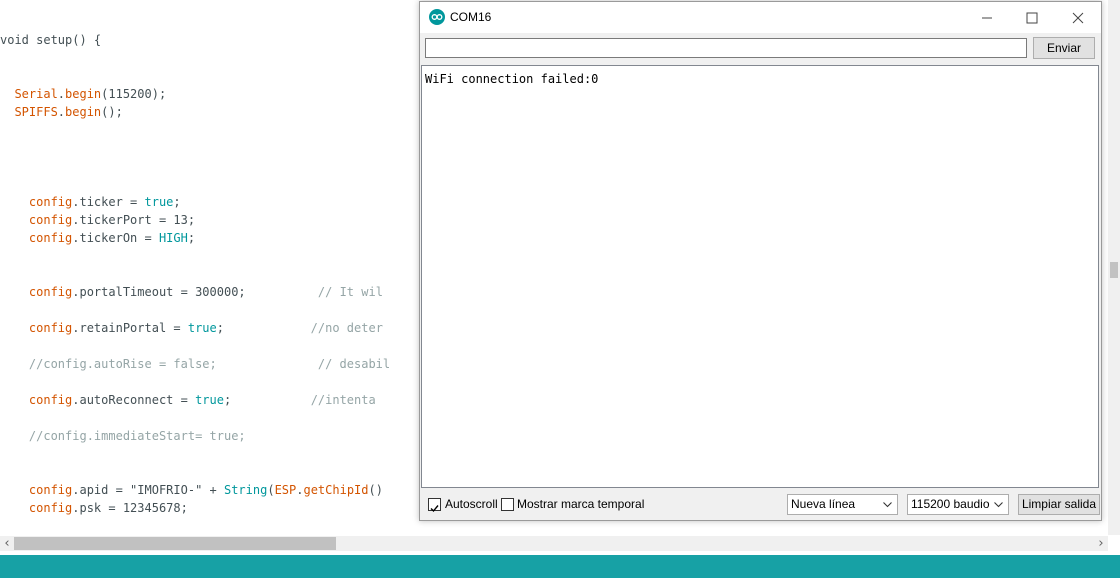  What do you see at coordinates (512, 79) in the screenshot?
I see `serial-output-text: WiFi connection failed:0` at bounding box center [512, 79].